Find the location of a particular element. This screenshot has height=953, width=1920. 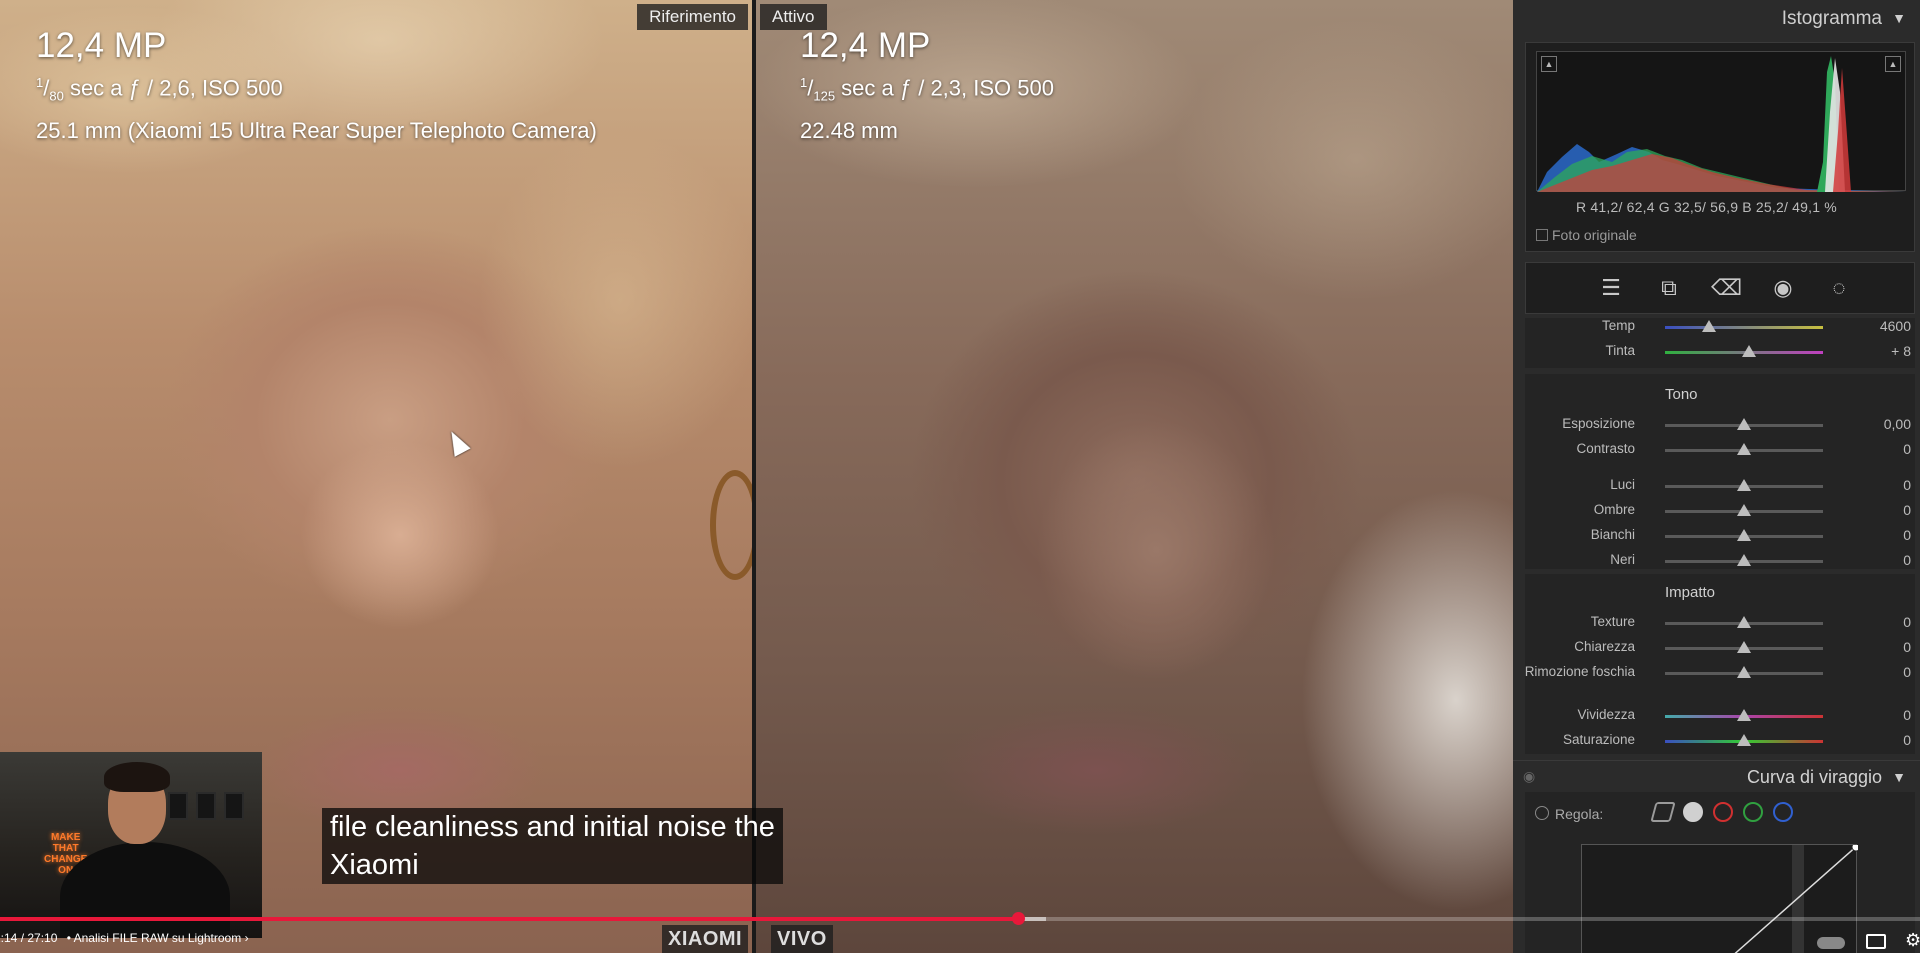

slider-label: Saturazione is located at coordinates (1598, 739).